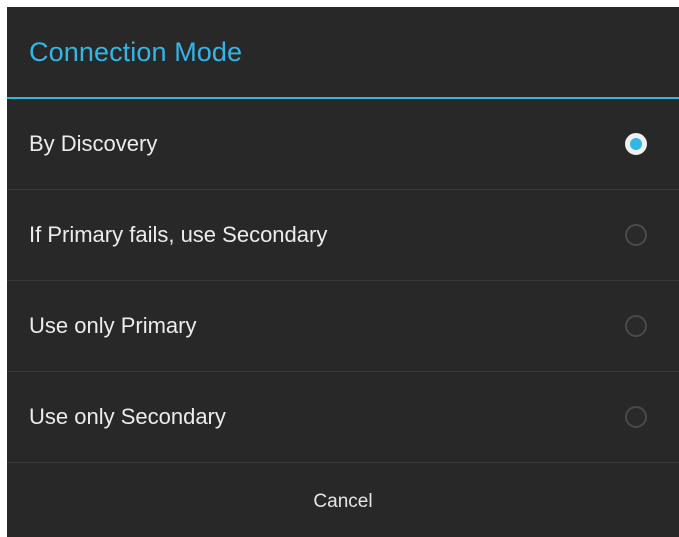  Describe the element at coordinates (113, 325) in the screenshot. I see `option-label: Use only Primary` at that location.